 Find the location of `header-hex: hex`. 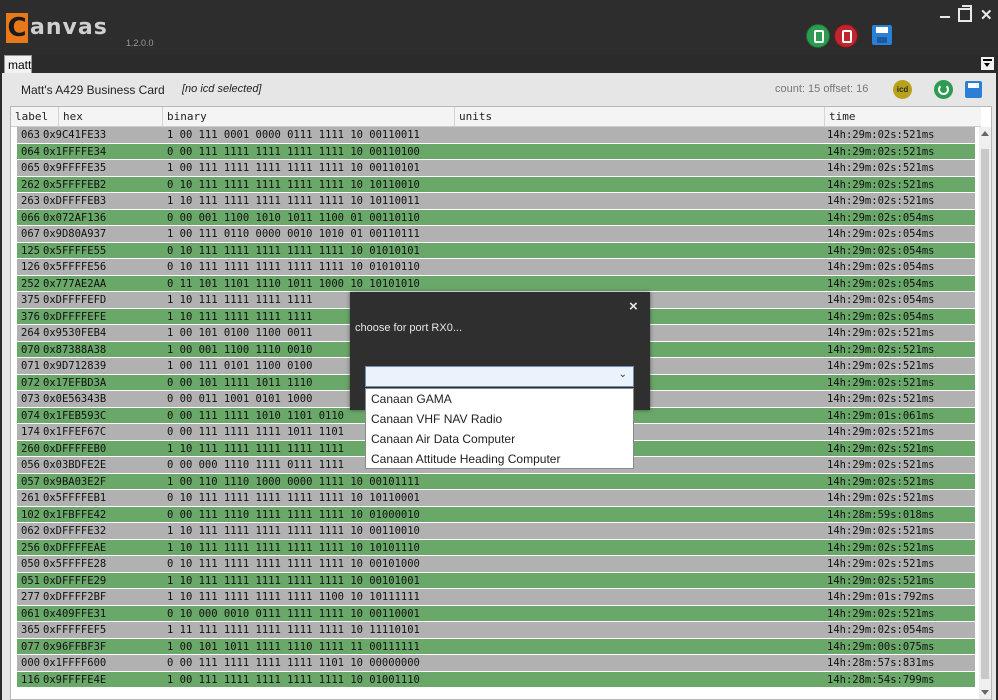

header-hex: hex is located at coordinates (111, 116).